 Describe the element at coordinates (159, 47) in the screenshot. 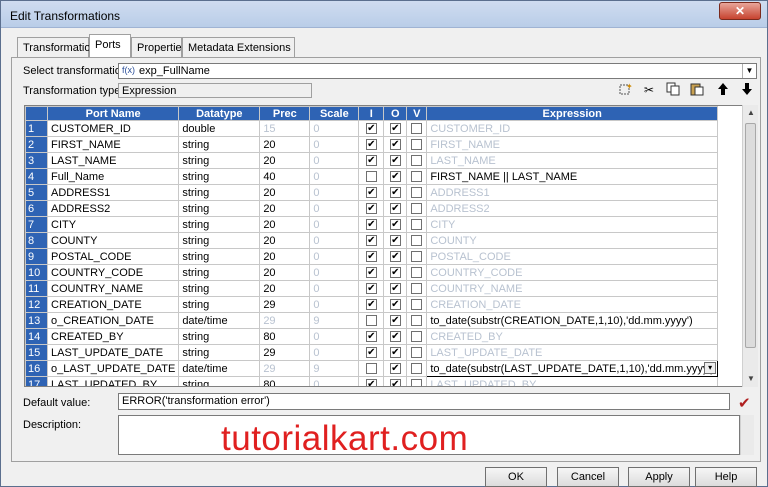

I see `tab-properties: Properties` at that location.